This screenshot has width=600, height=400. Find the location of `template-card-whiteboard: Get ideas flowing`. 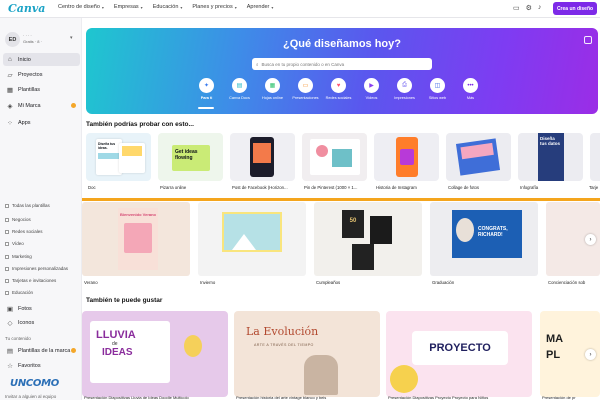

template-card-whiteboard: Get ideas flowing is located at coordinates (190, 157).